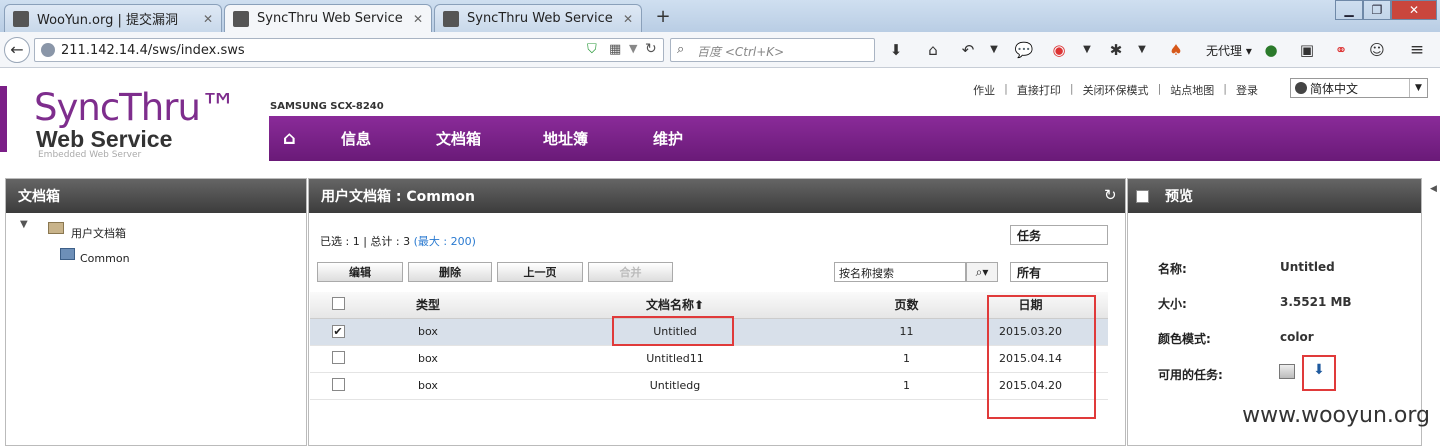 The height and width of the screenshot is (446, 1440). Describe the element at coordinates (982, 272) in the screenshot. I see `search-button: ⌕▾` at that location.